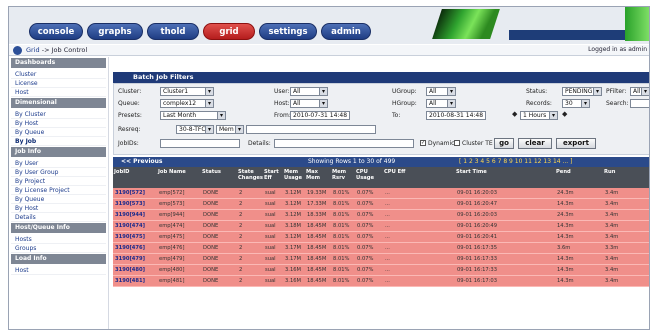  I want to click on sidebar-item-host: Host, so click(58, 92).